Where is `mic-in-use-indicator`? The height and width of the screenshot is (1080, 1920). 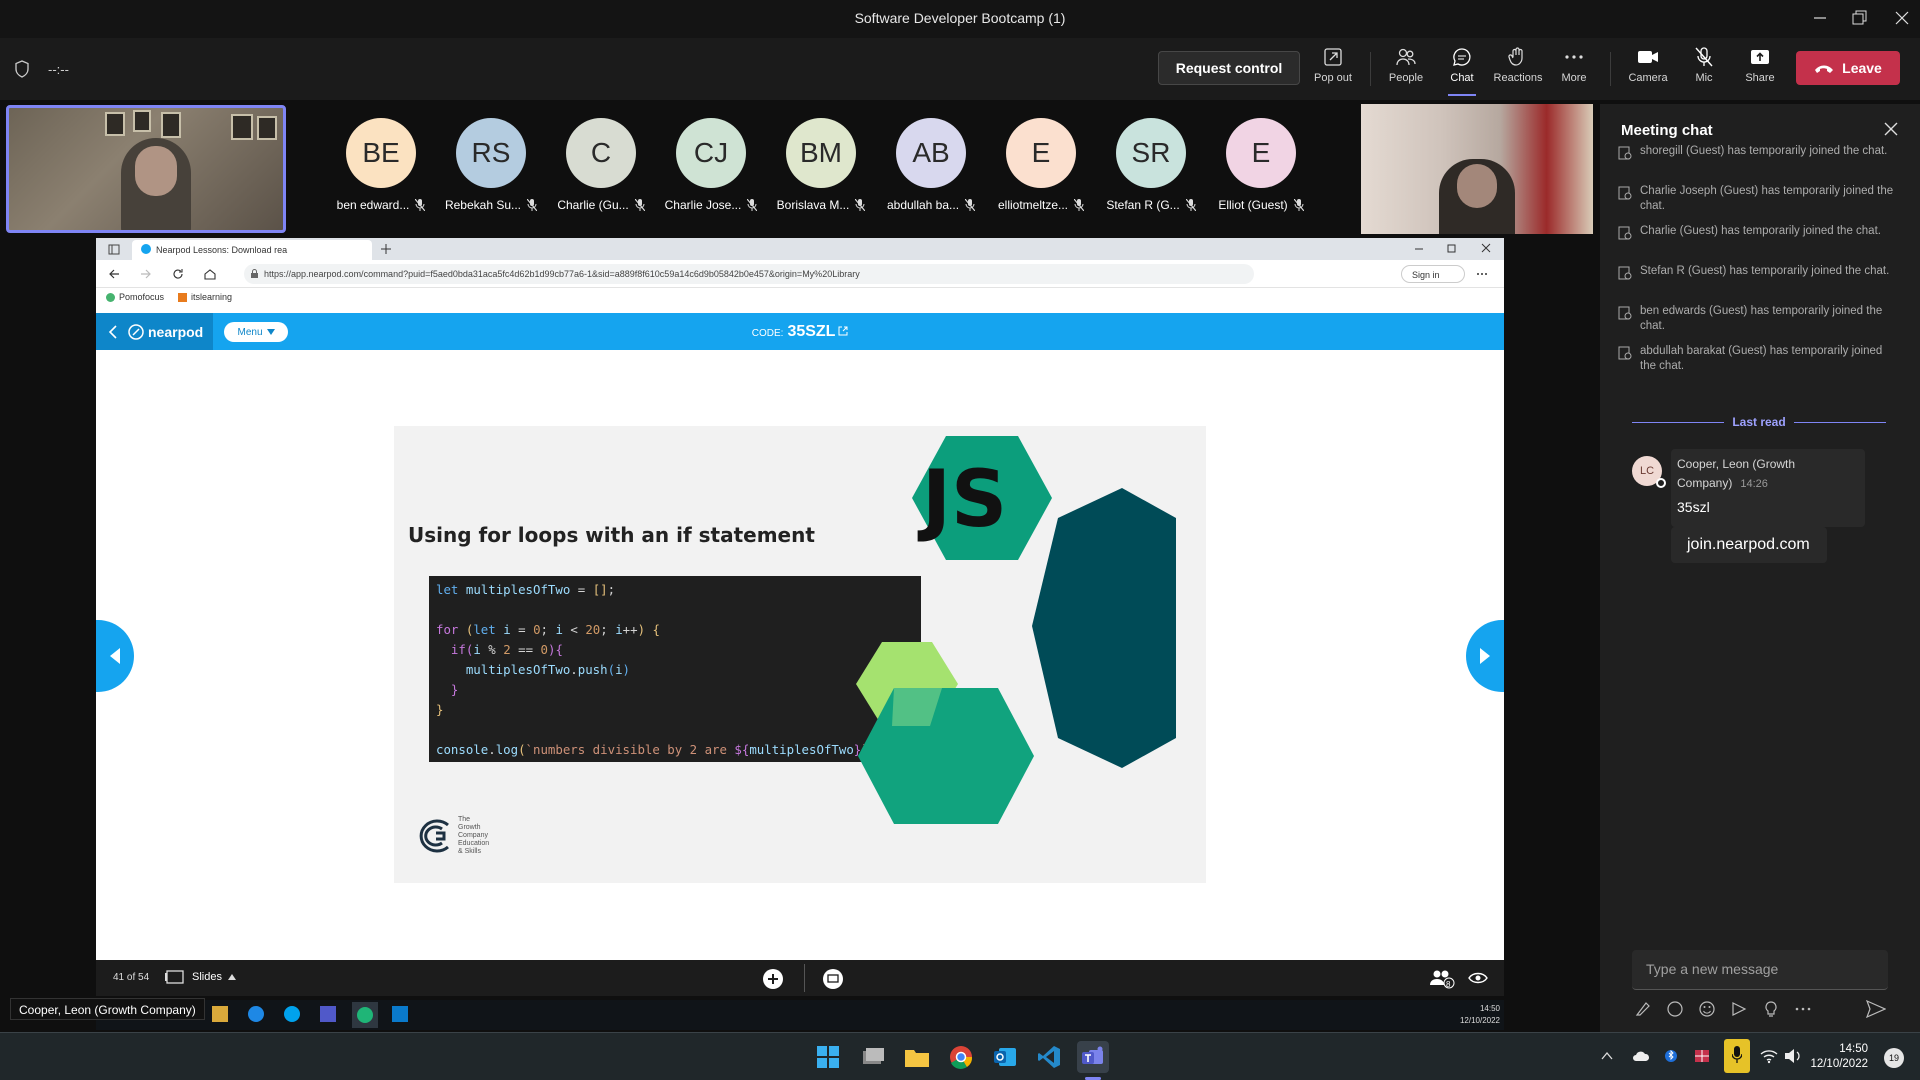
mic-in-use-indicator is located at coordinates (1737, 1056).